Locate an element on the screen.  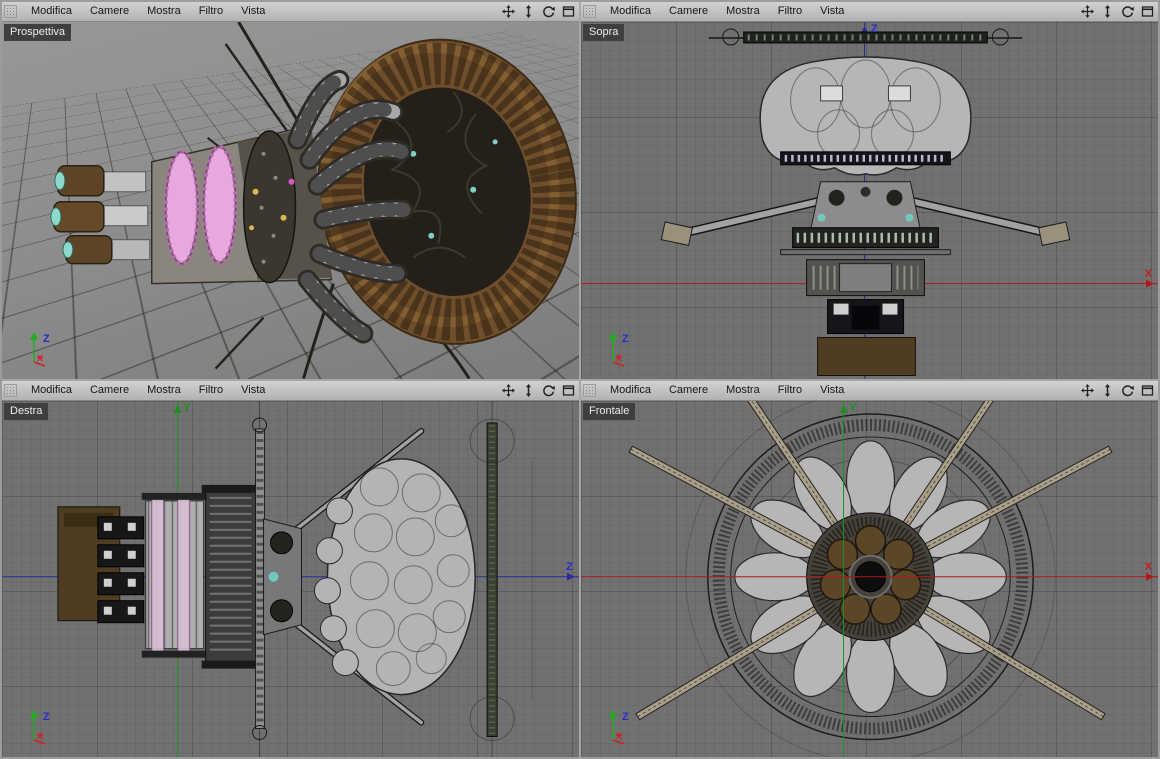
viewport-label: Frontale is located at coordinates (609, 411).